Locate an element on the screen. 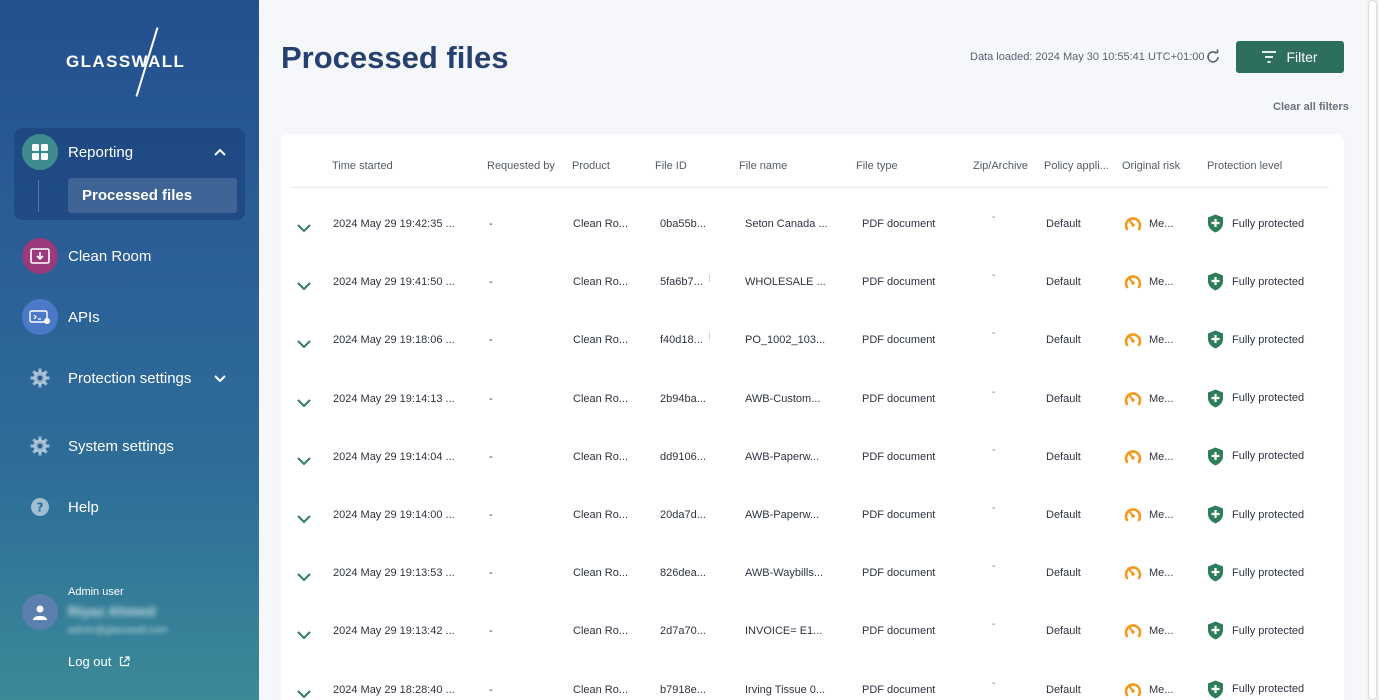 This screenshot has width=1379, height=700. sidebar-item-protection-settings: Protection settings is located at coordinates (129, 378).